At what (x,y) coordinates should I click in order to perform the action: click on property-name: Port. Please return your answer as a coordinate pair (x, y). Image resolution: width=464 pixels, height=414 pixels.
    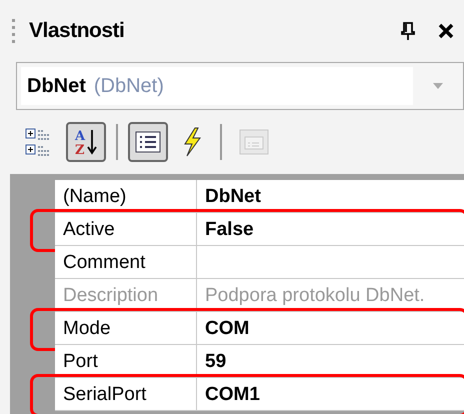
    Looking at the image, I should click on (126, 361).